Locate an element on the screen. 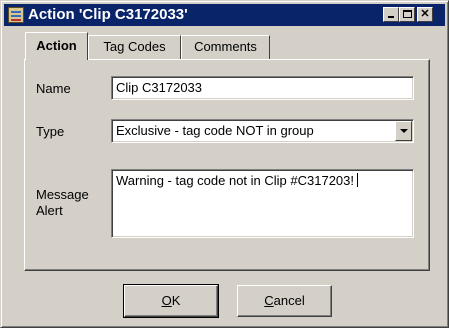  minimize-icon is located at coordinates (391, 17).